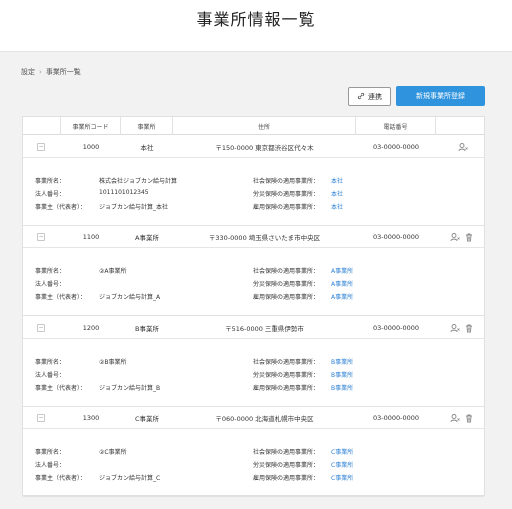 This screenshot has height=509, width=512. What do you see at coordinates (460, 126) in the screenshot?
I see `header-actions` at bounding box center [460, 126].